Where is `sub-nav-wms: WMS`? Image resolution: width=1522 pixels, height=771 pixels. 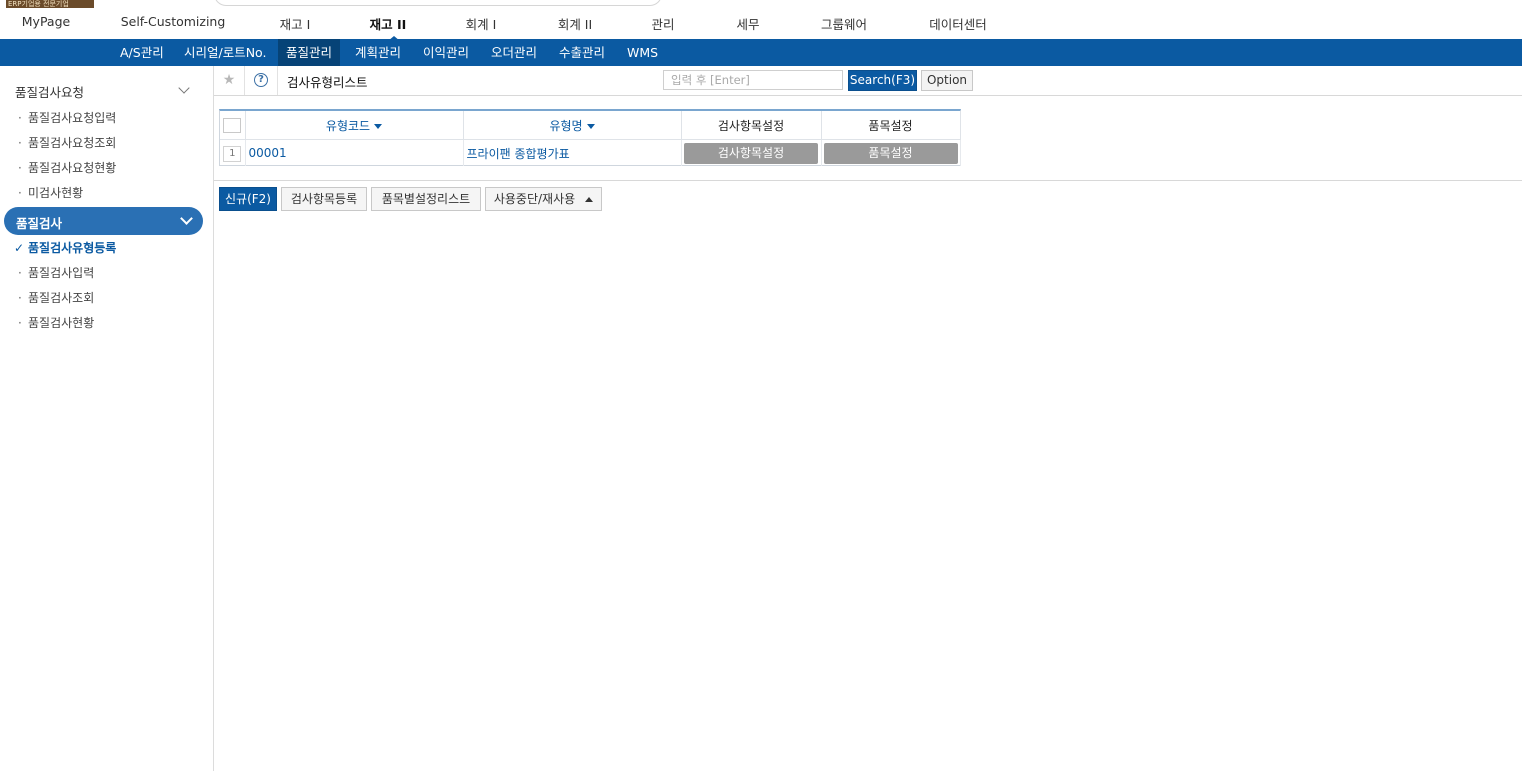 sub-nav-wms: WMS is located at coordinates (642, 52).